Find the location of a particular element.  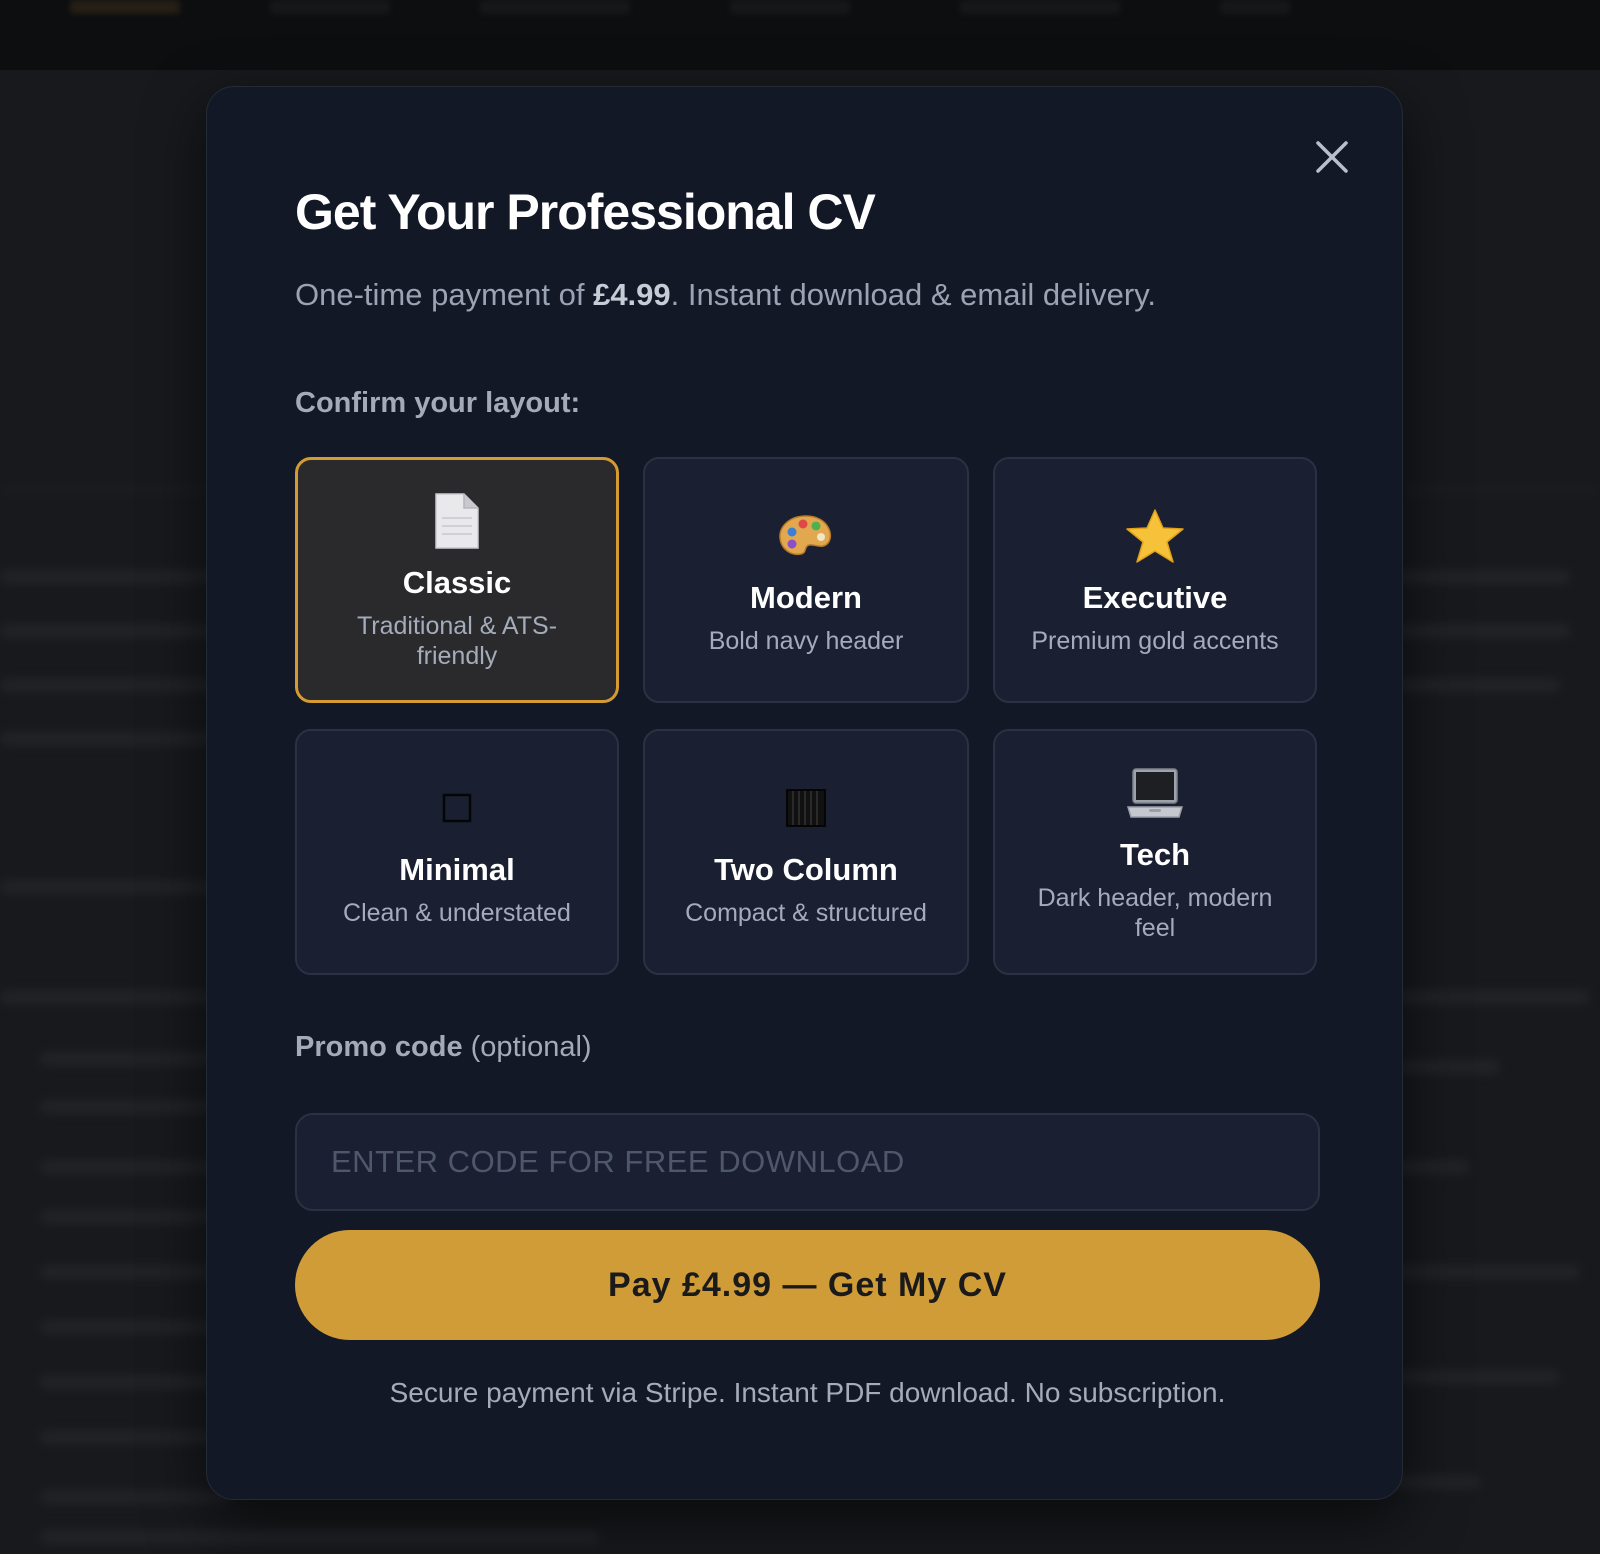

layout-option-two-column: Two Column Compact & structured is located at coordinates (806, 852).